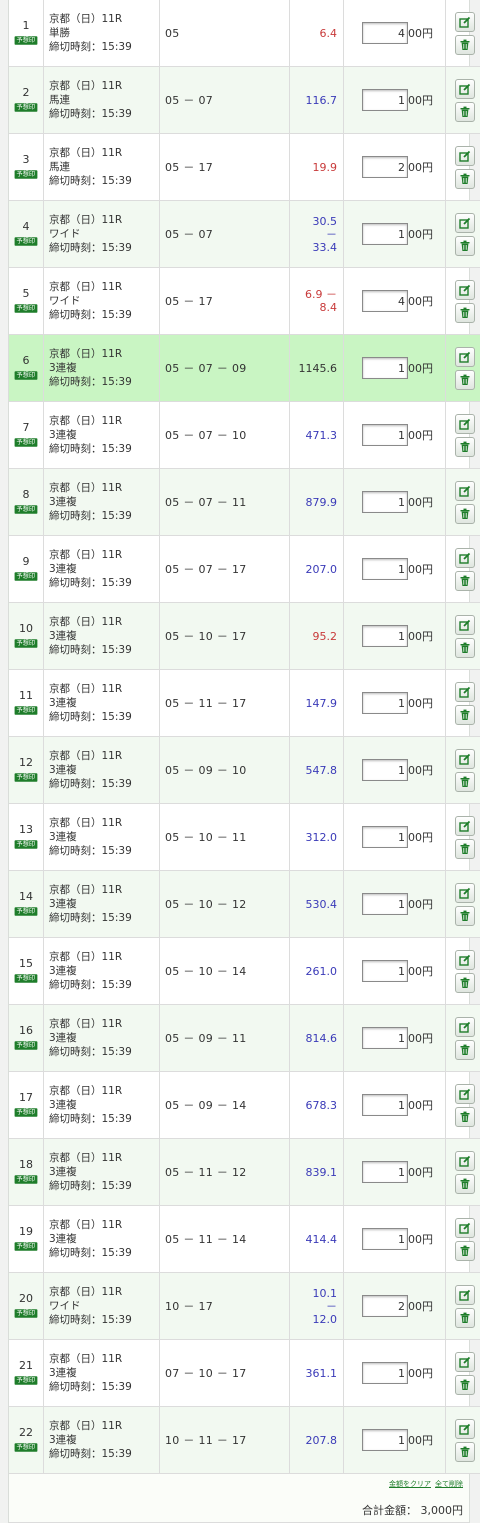 The image size is (480, 1523). I want to click on bet-number-cell: 18予想印, so click(26, 1172).